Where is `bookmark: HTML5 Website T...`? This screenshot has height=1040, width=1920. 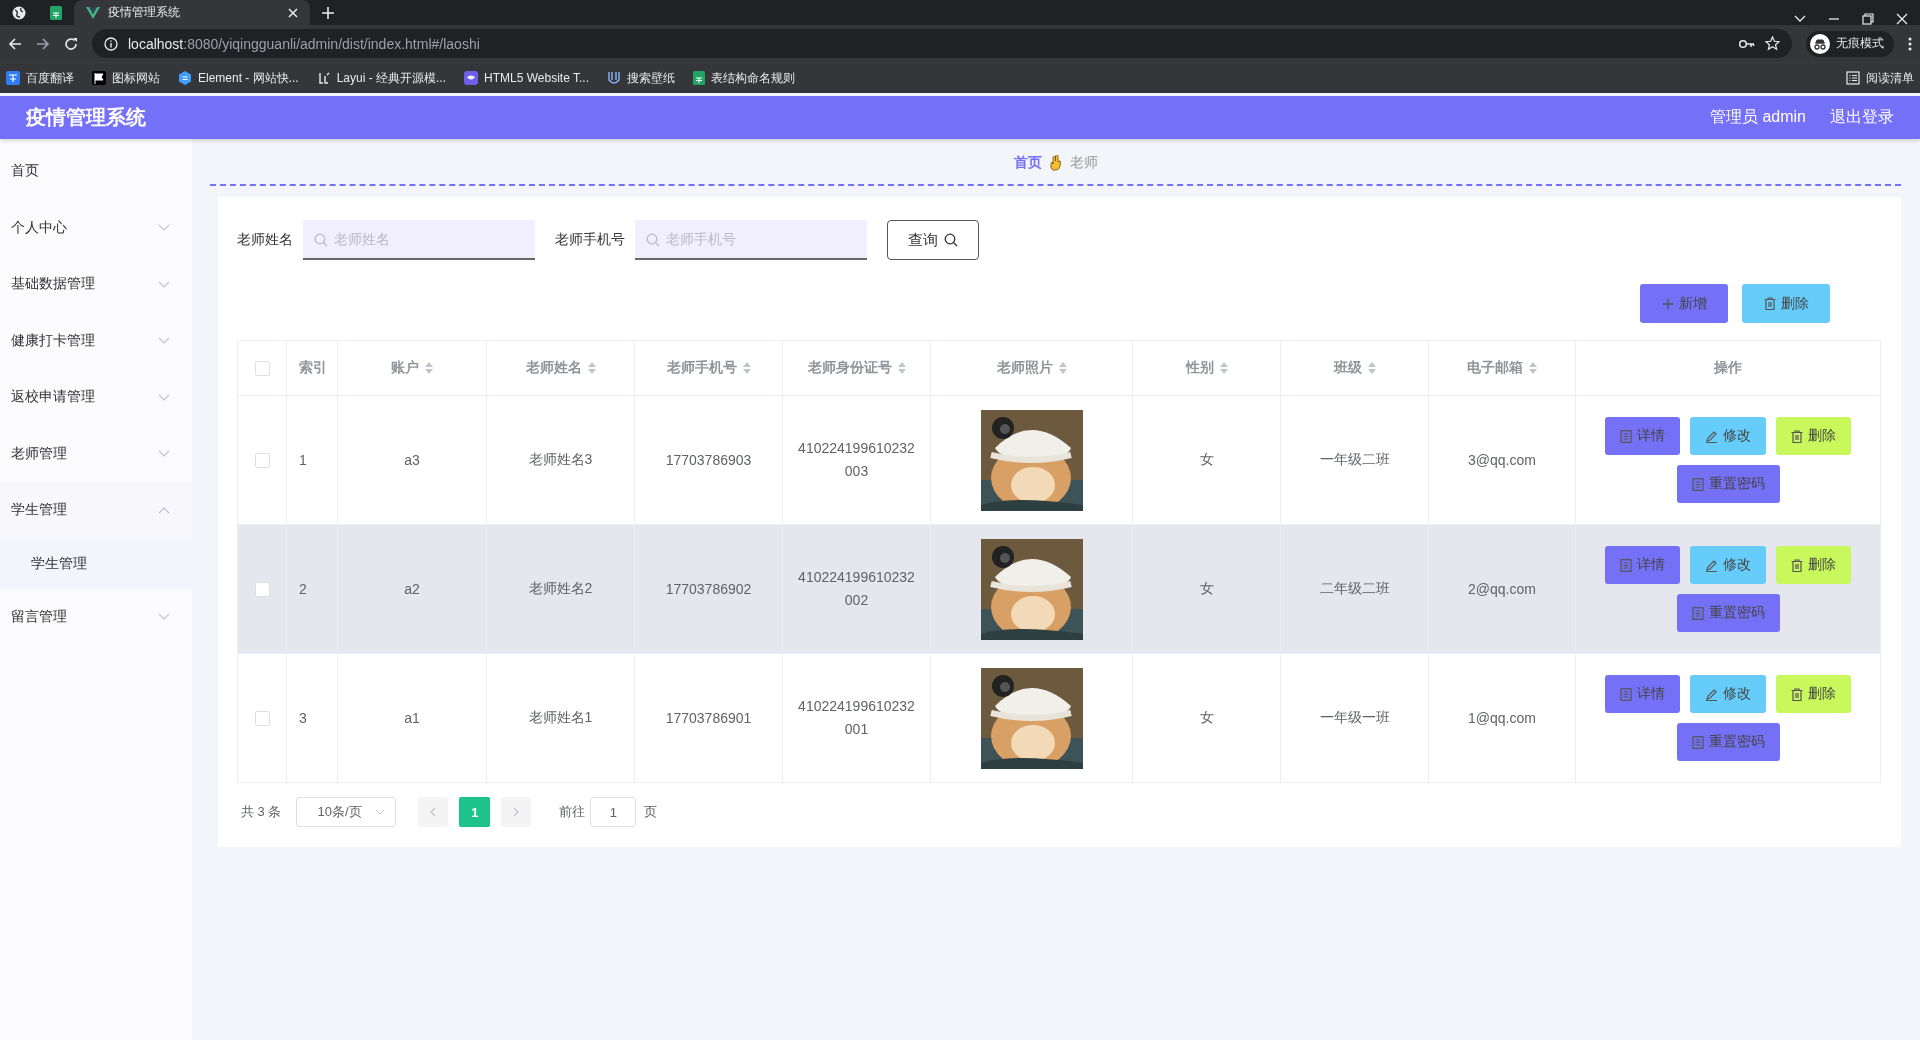
bookmark: HTML5 Website T... is located at coordinates (526, 78).